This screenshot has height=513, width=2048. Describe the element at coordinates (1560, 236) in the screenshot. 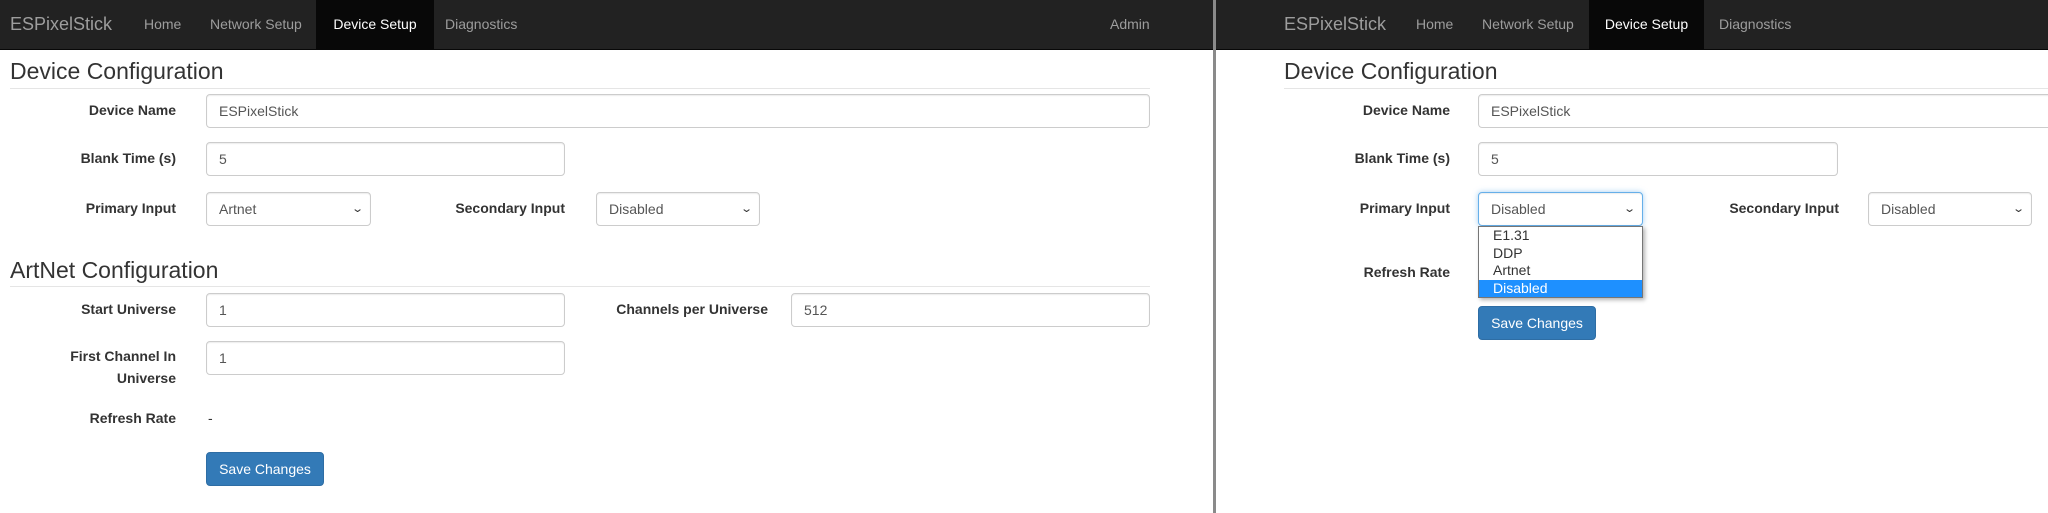

I see `option-e131: E1.31` at that location.